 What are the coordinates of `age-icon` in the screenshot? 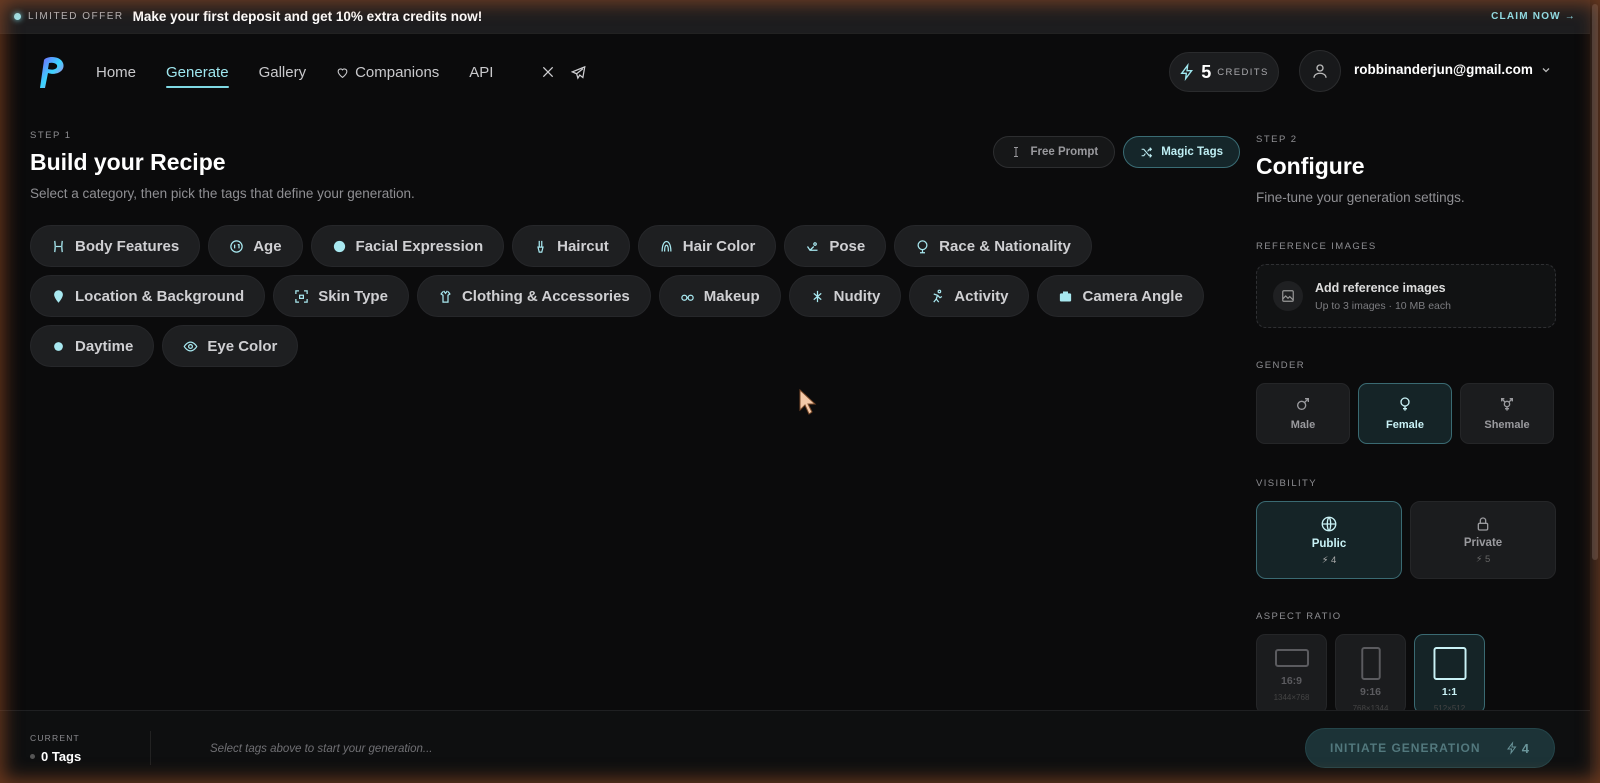 It's located at (236, 246).